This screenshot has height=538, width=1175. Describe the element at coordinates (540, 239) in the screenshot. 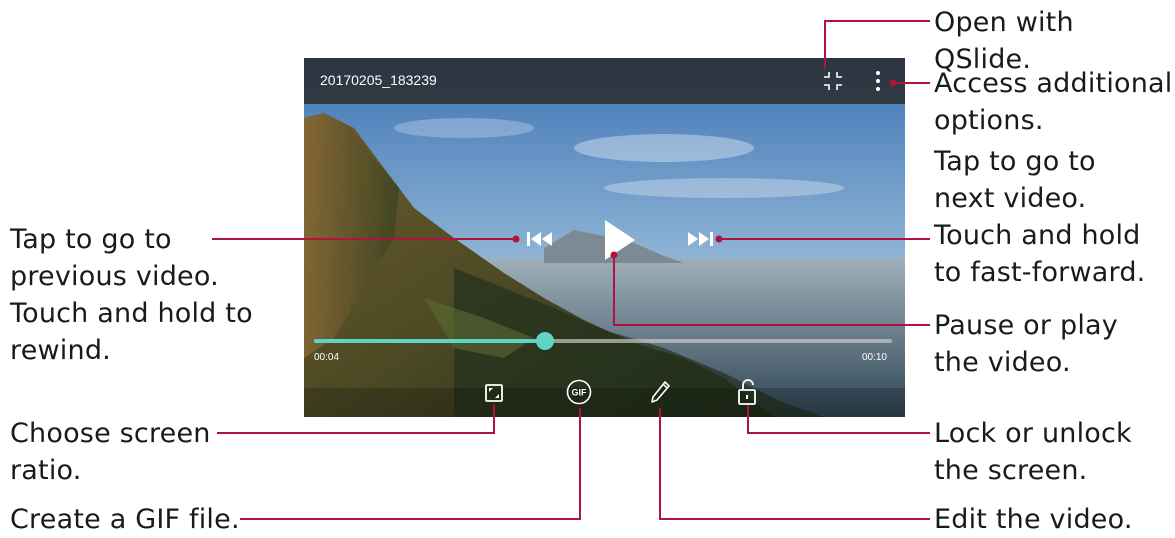

I see `skip-previous-icon` at that location.